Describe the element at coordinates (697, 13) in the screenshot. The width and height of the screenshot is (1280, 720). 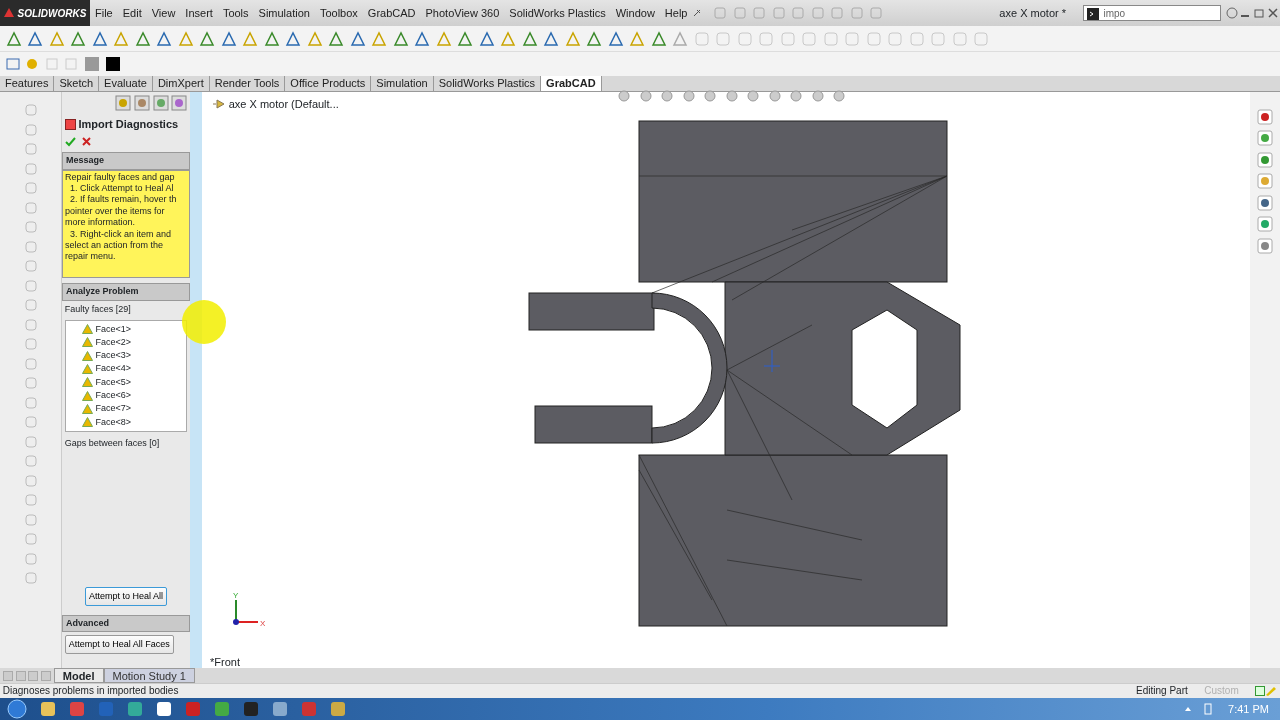
I see `pin-icon` at that location.